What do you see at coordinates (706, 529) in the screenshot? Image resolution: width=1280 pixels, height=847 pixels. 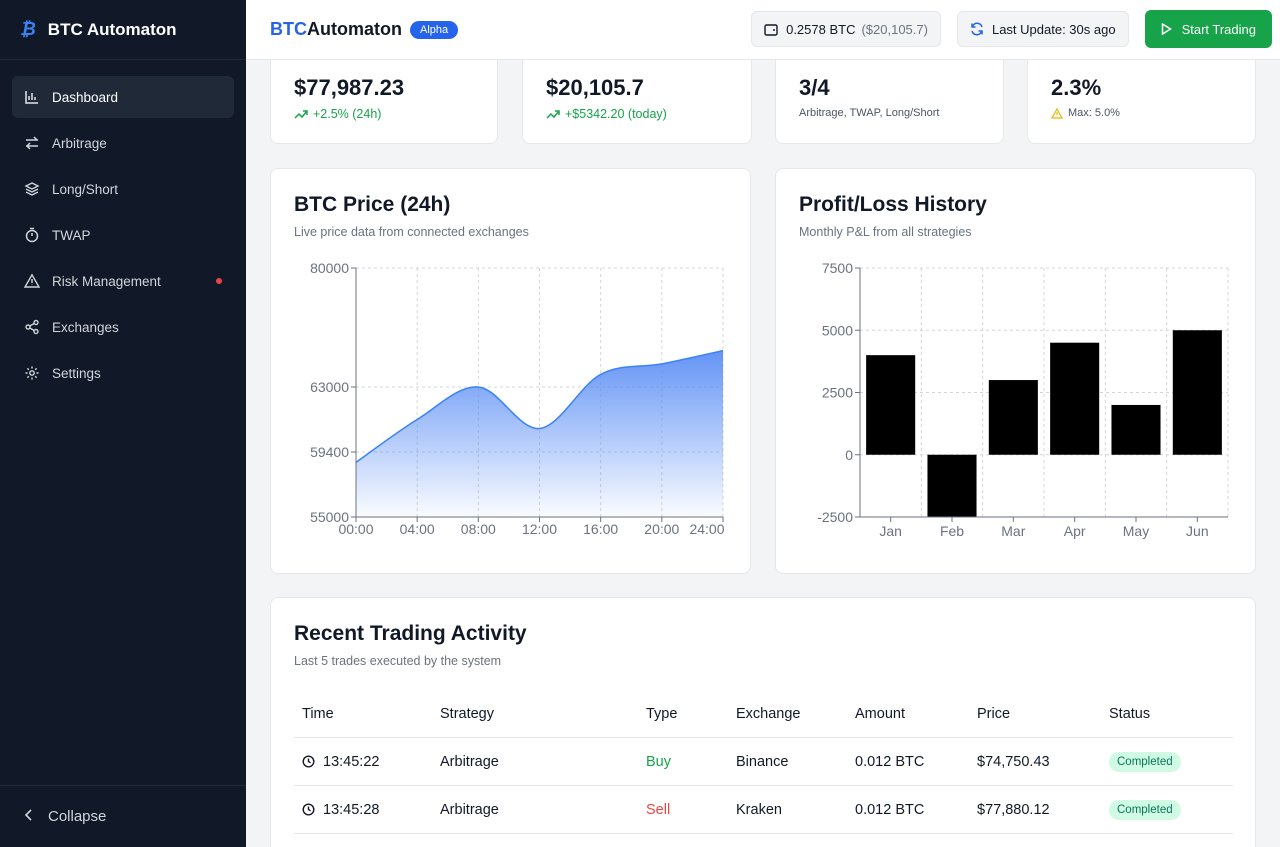 I see `x-tick-label: 24:00` at bounding box center [706, 529].